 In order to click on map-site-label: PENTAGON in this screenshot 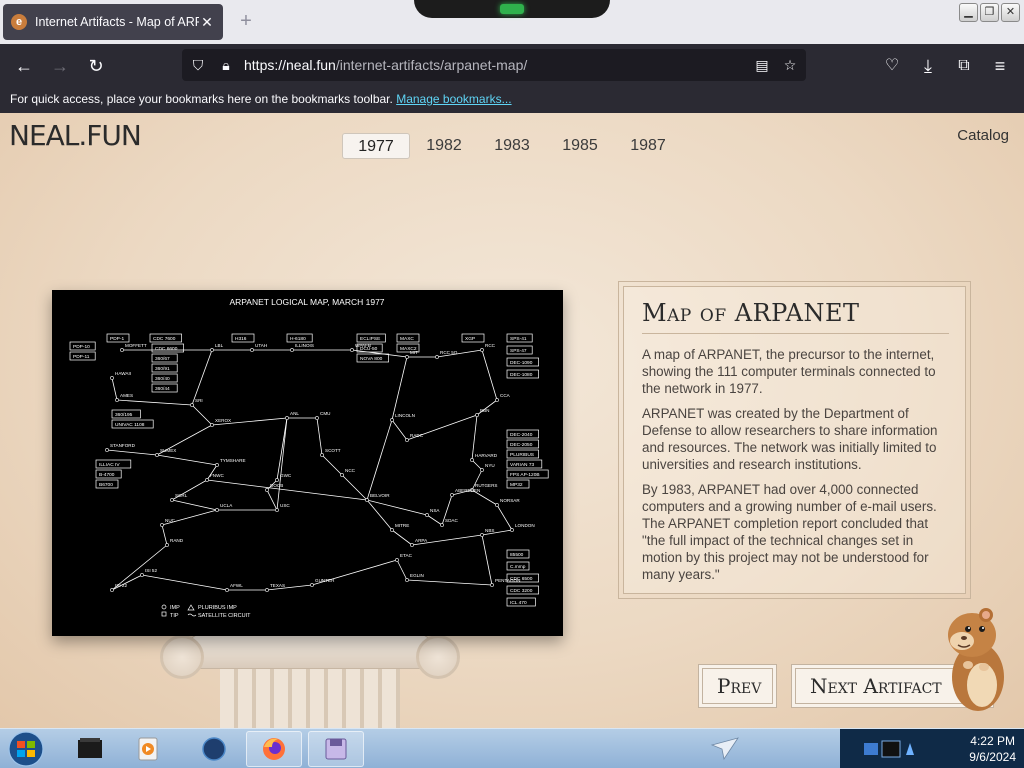, I will do `click(507, 580)`.